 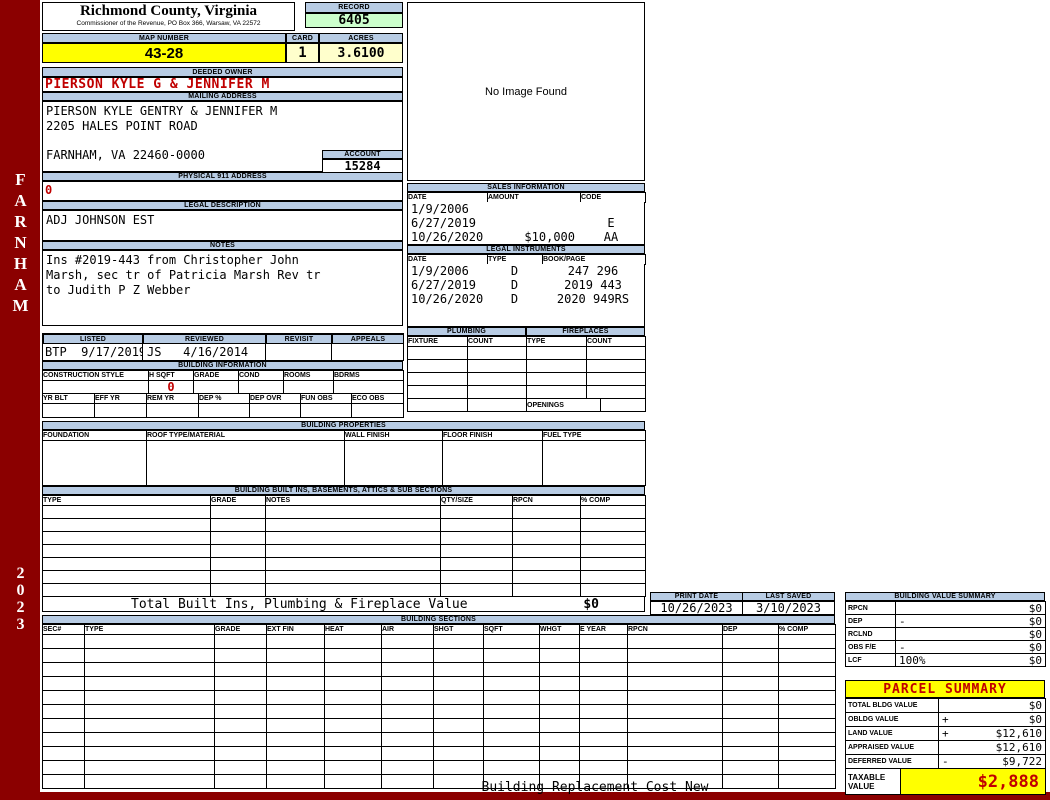 I want to click on revisit-value, so click(x=299, y=352).